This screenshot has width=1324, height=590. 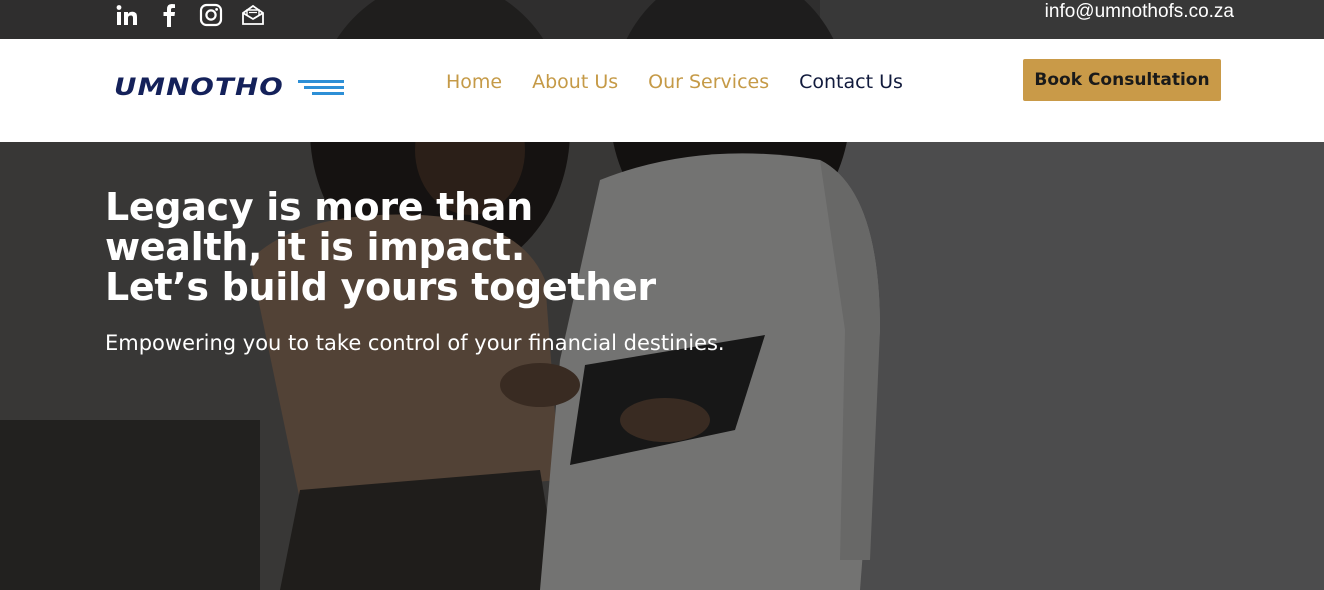 I want to click on main-navigation: Home About Us Our Services Contact Us, so click(x=674, y=82).